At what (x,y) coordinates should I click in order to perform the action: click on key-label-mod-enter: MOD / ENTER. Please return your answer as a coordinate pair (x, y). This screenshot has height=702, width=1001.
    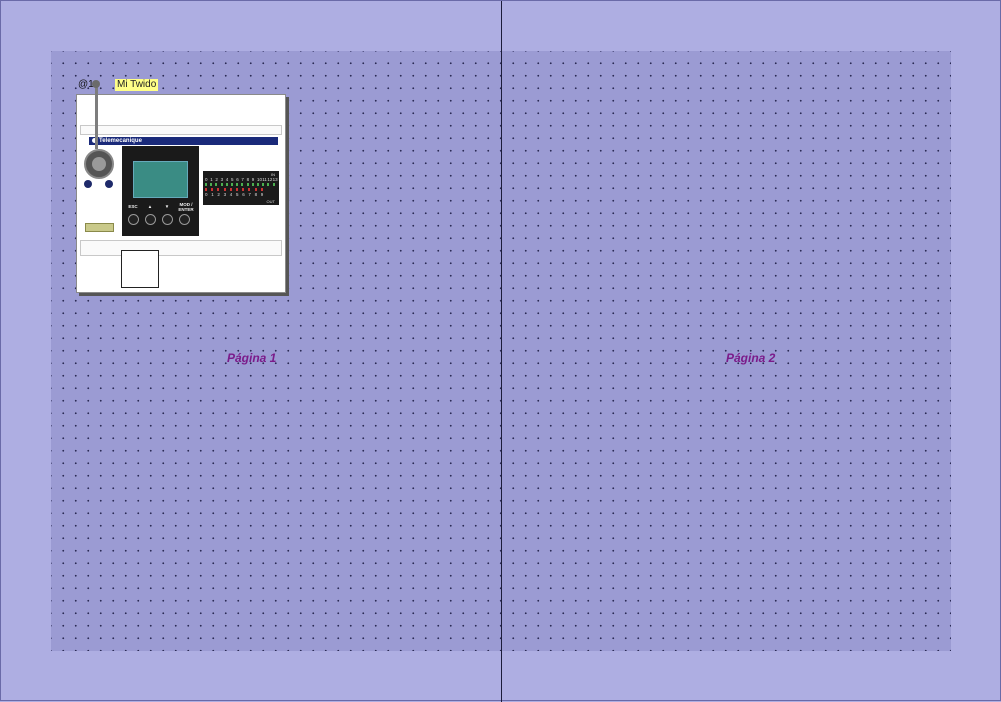
    Looking at the image, I should click on (186, 207).